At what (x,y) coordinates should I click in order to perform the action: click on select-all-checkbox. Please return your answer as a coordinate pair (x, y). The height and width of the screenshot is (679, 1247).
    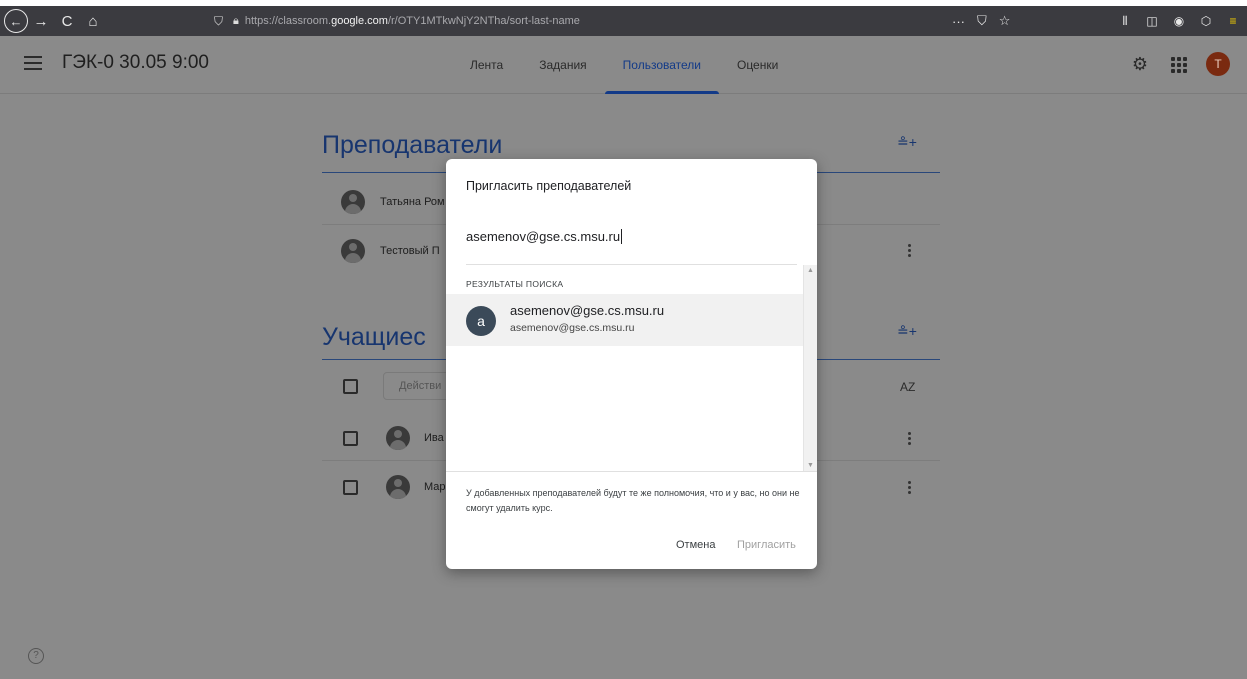
    Looking at the image, I should click on (350, 386).